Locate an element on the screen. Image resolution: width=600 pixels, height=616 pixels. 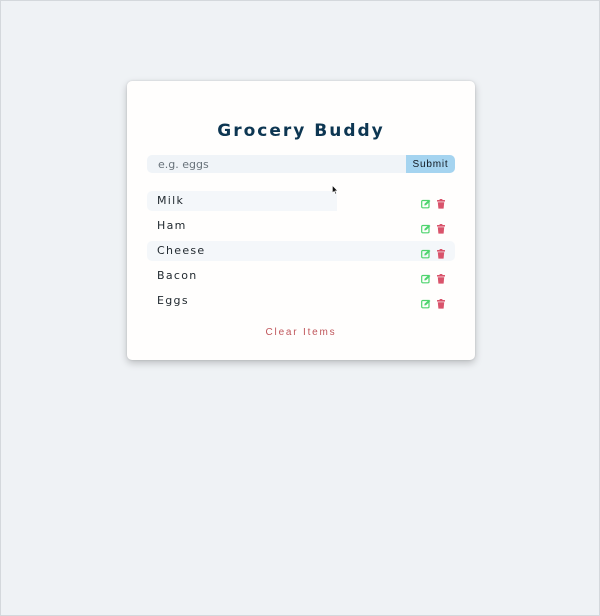
clear-items-button: Clear Items is located at coordinates (301, 332).